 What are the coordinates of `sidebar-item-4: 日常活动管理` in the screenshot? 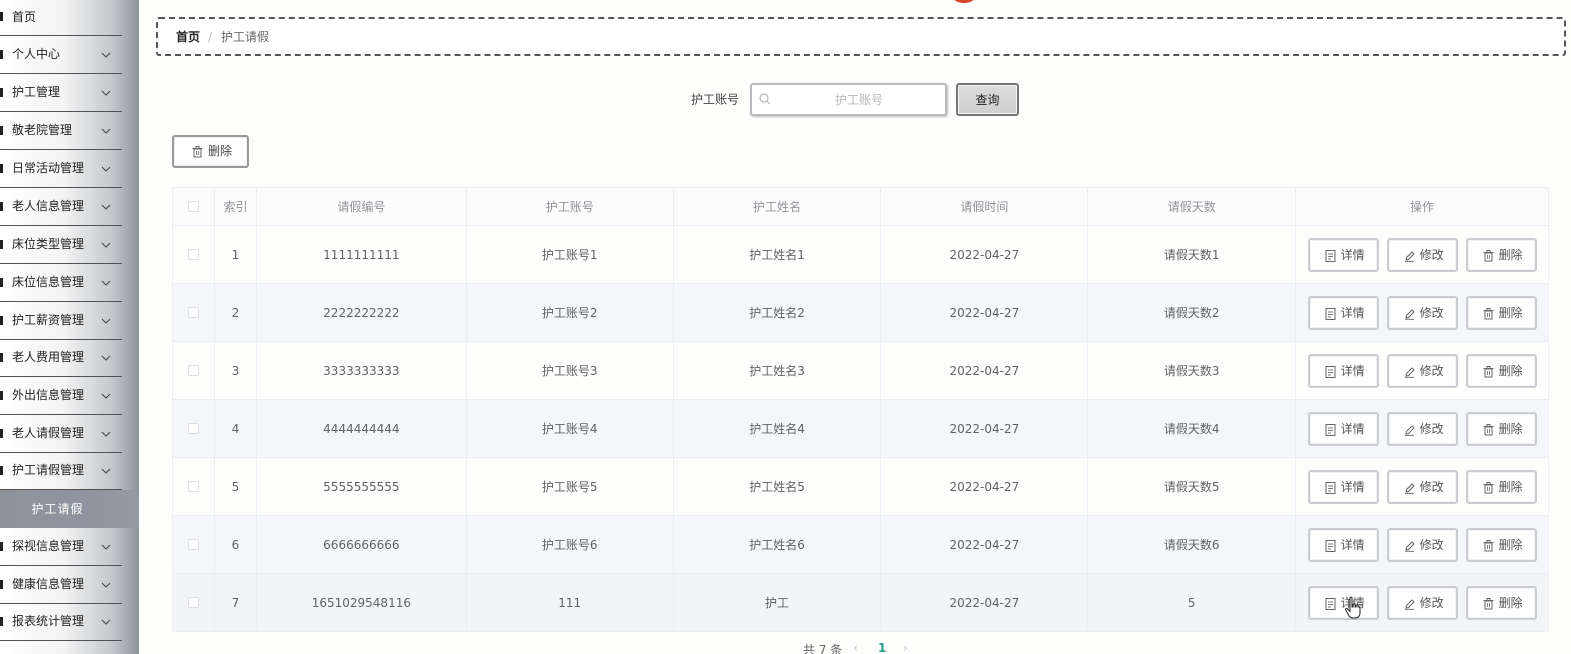 It's located at (61, 169).